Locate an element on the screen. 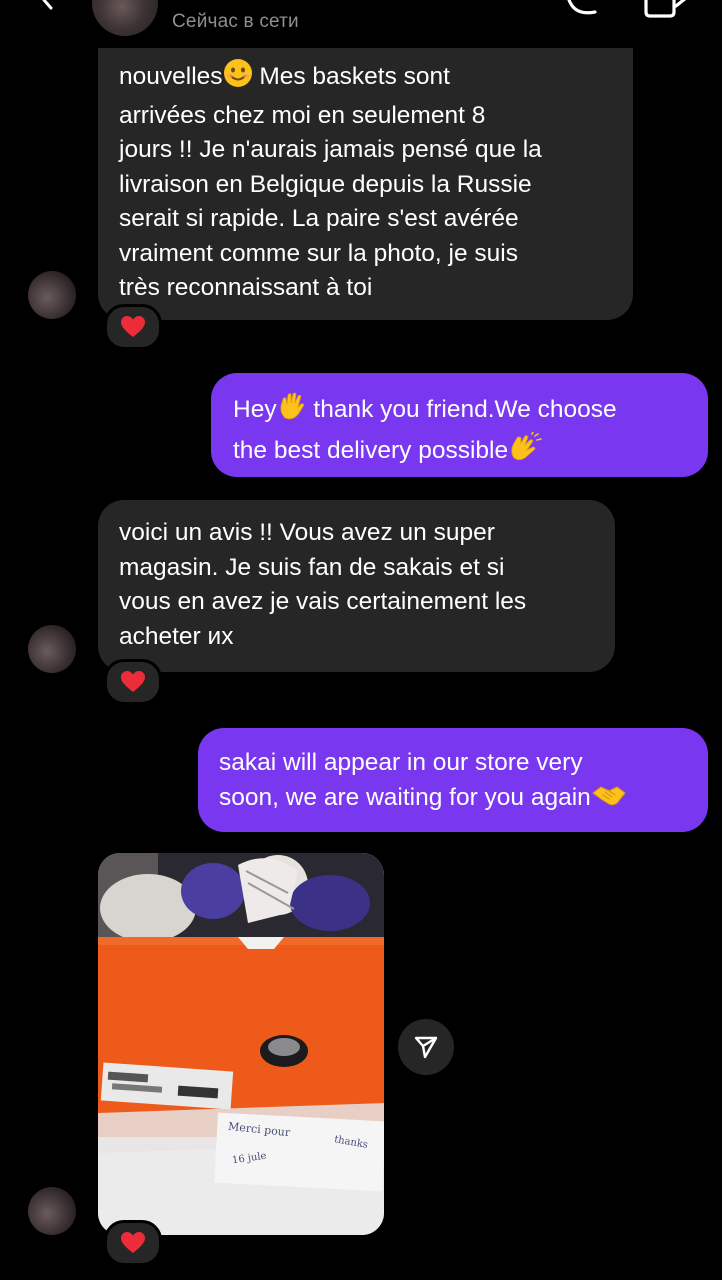  online-status: Сейчас в сети is located at coordinates (235, 21).